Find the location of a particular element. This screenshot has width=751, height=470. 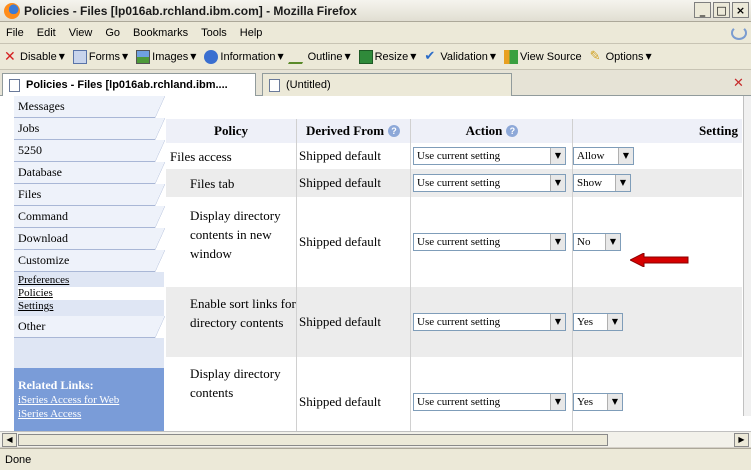

resize-button: Resize ▼ is located at coordinates (387, 56).